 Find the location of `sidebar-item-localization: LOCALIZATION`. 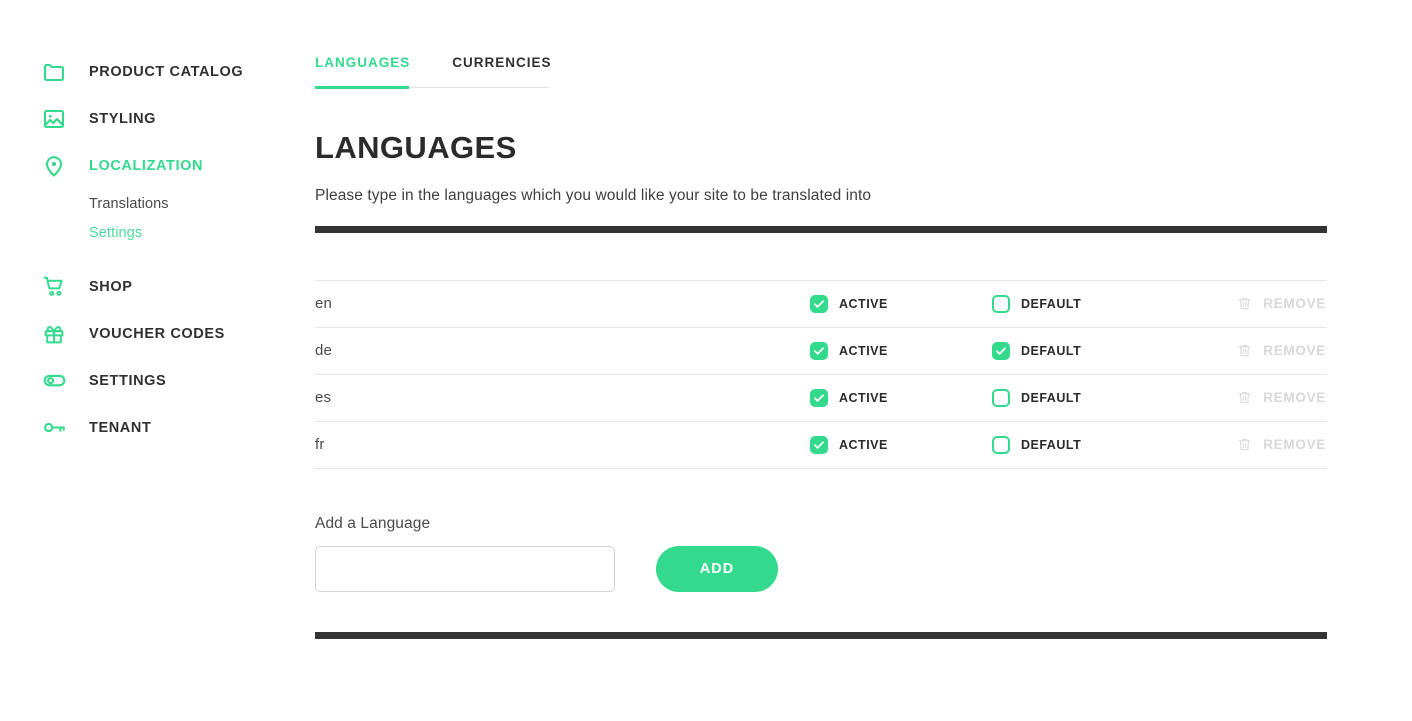

sidebar-item-localization: LOCALIZATION is located at coordinates (150, 165).